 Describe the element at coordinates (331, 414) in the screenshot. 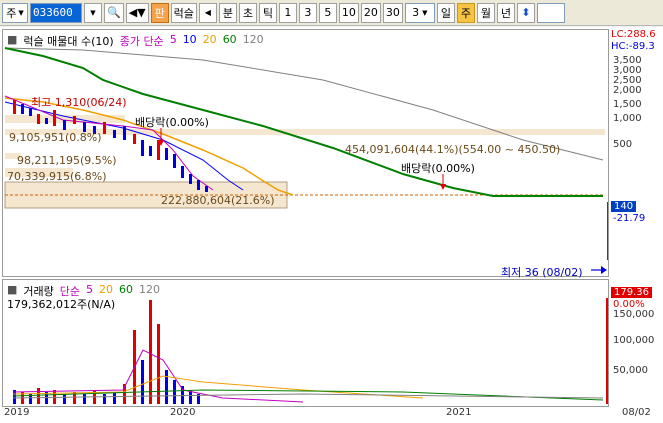

I see `x-axis: 2019 2020 2021 08/02` at that location.